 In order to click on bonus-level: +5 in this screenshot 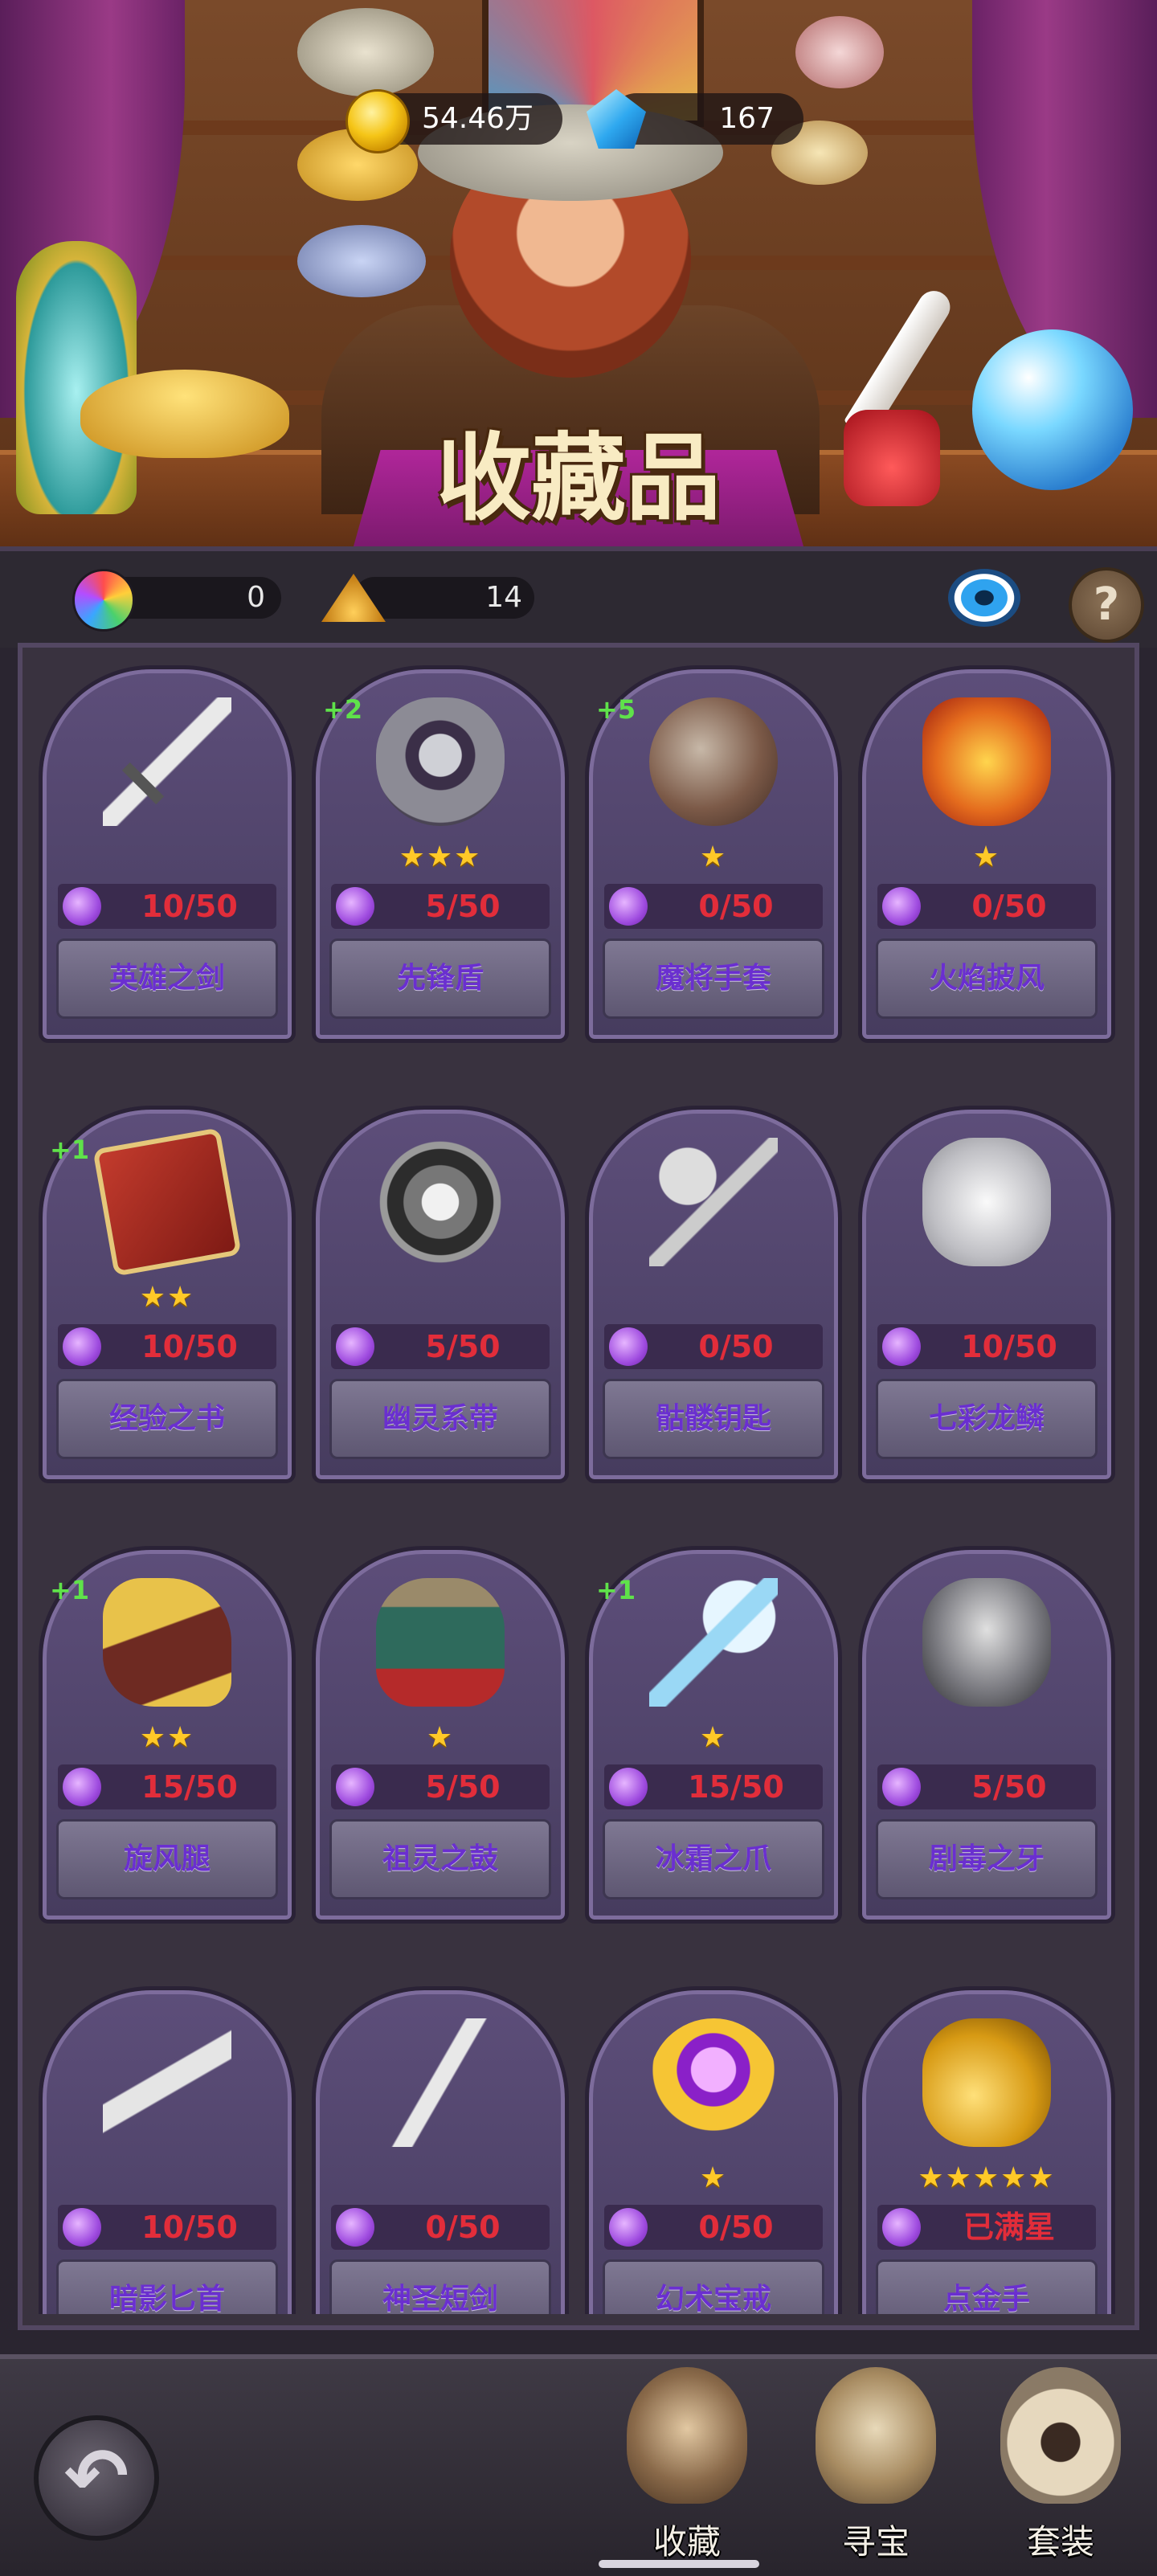, I will do `click(616, 709)`.